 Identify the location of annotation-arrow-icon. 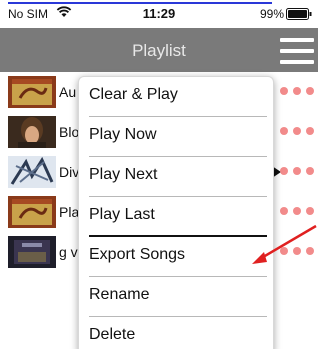
(284, 244).